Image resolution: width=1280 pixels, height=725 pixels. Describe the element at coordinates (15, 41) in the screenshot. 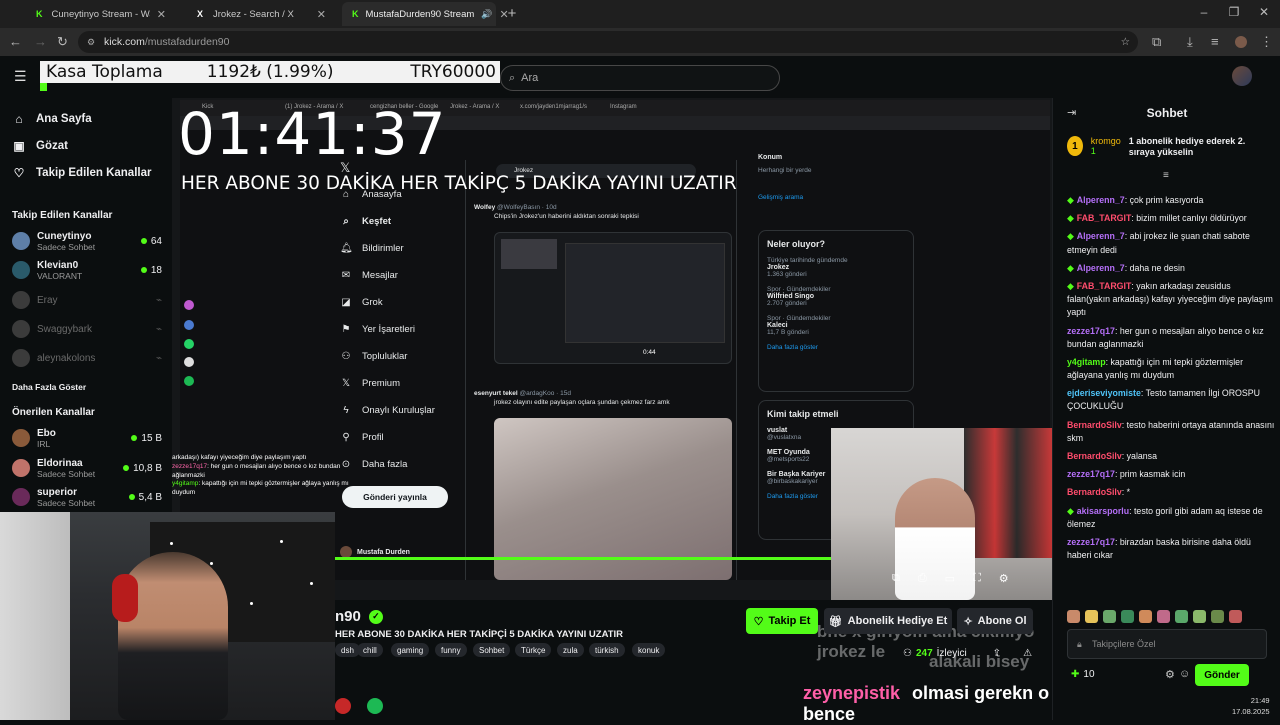

I see `back-icon: ←` at that location.